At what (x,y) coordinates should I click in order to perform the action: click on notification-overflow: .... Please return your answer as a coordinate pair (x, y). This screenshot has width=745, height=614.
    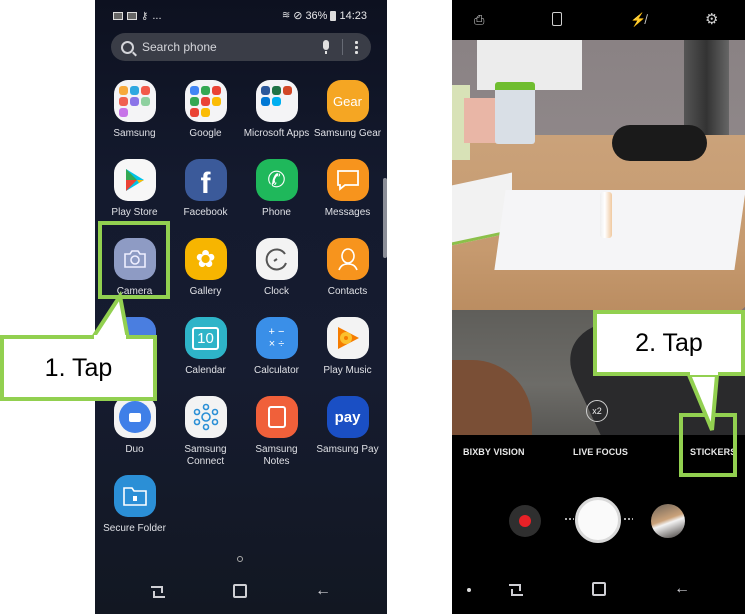
    Looking at the image, I should click on (157, 16).